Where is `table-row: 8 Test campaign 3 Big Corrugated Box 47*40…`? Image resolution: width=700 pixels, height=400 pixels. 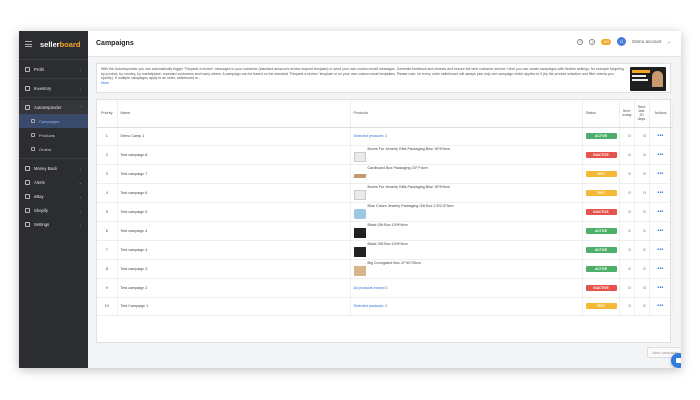 table-row: 8 Test campaign 3 Big Corrugated Box 47*40… is located at coordinates (385, 269).